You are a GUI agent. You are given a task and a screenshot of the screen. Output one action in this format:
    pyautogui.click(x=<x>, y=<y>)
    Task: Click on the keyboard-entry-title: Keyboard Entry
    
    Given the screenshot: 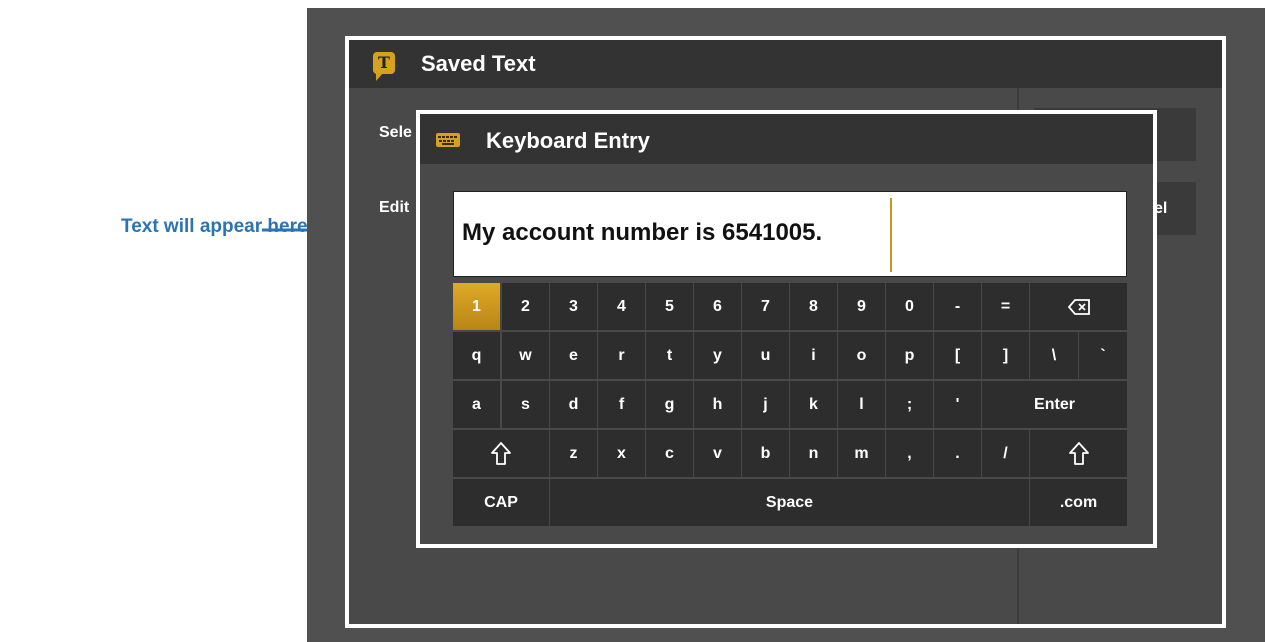 What is the action you would take?
    pyautogui.click(x=568, y=140)
    